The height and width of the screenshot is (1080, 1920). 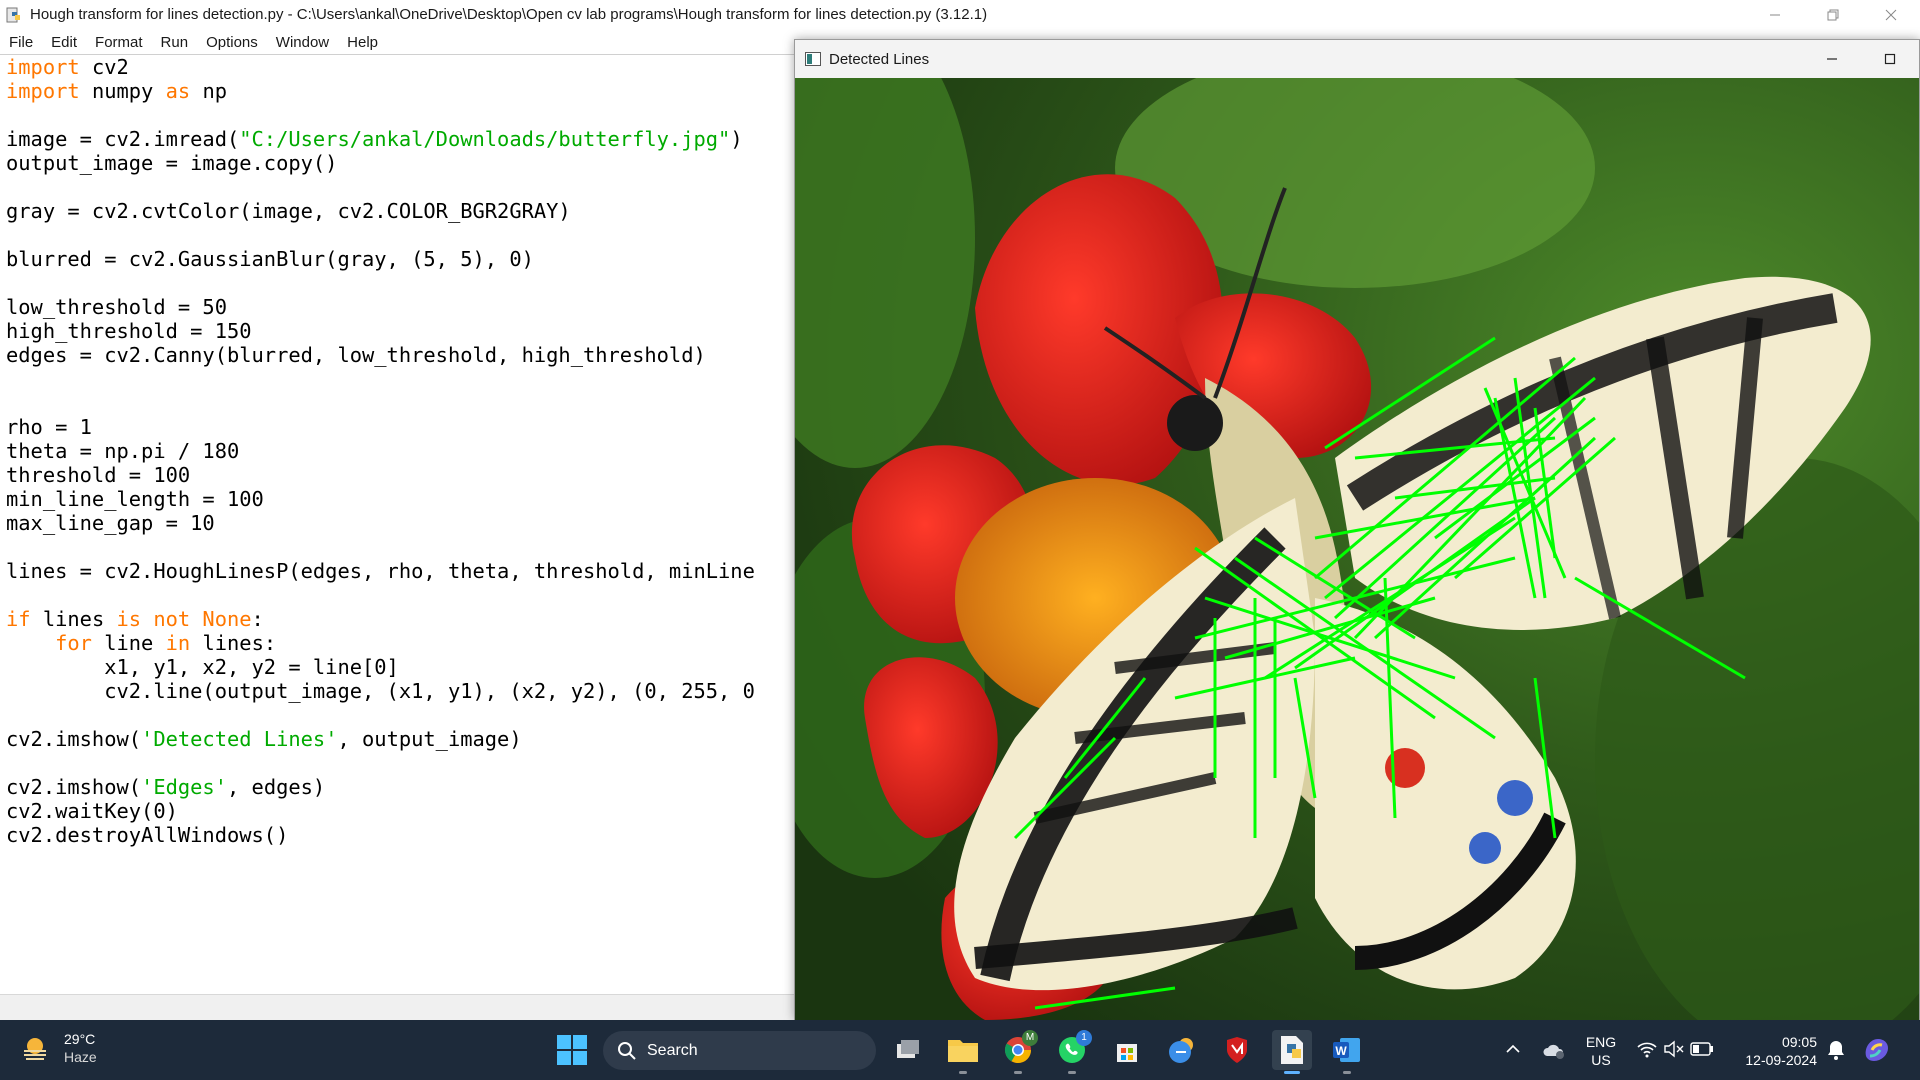 I want to click on start-button, so click(x=572, y=1050).